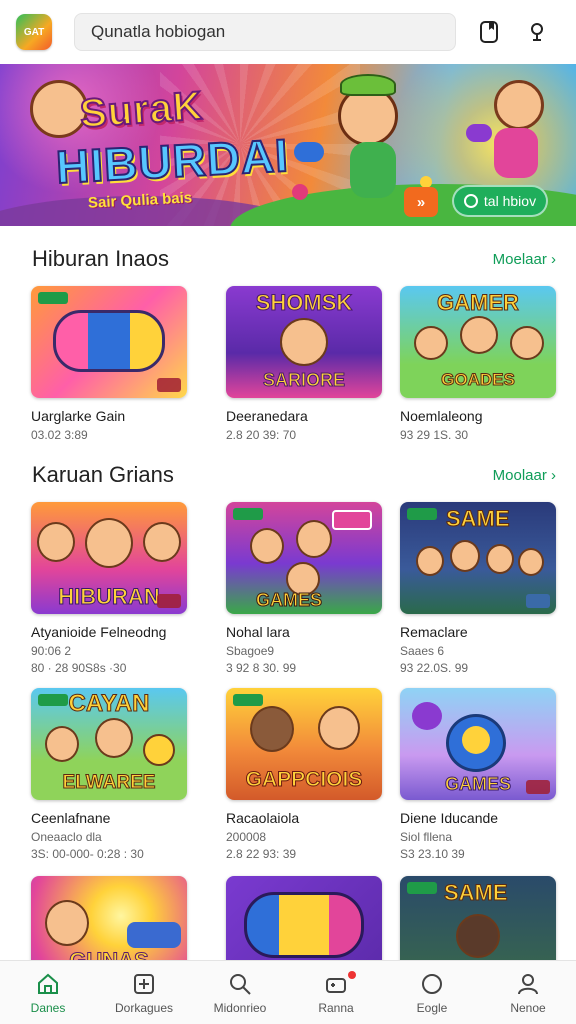 The height and width of the screenshot is (1024, 576). What do you see at coordinates (352, 520) in the screenshot?
I see `logo-badge` at bounding box center [352, 520].